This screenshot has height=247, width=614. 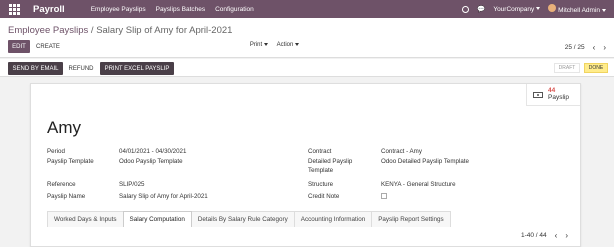 I want to click on refund-button: REFUND, so click(x=81, y=68).